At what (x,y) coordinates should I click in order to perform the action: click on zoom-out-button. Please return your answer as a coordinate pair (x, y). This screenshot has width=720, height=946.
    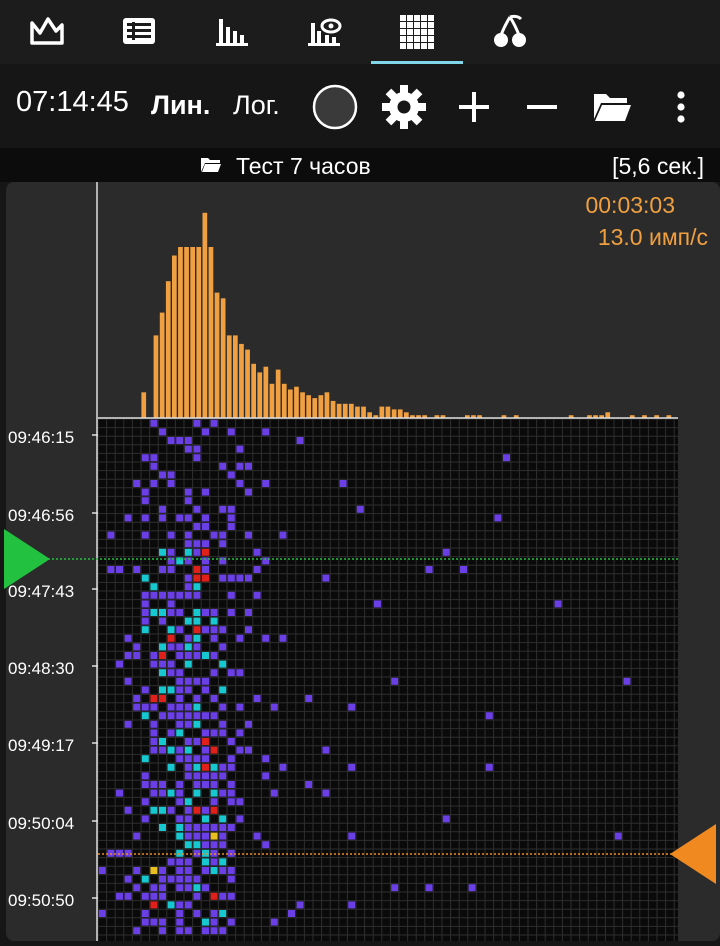
    Looking at the image, I should click on (542, 107).